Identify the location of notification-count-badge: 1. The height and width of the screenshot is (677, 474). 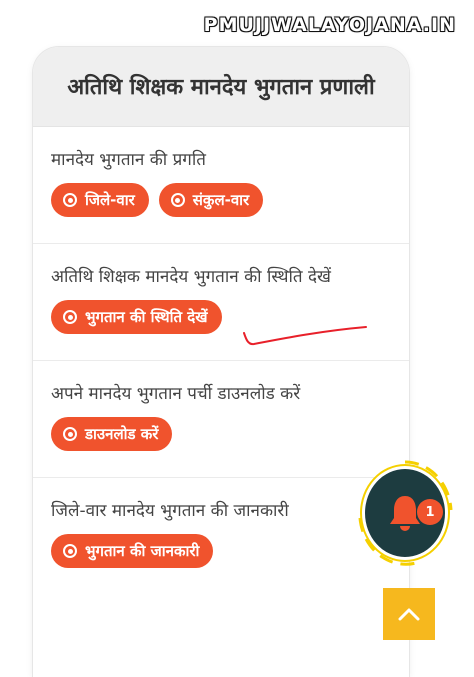
(430, 512).